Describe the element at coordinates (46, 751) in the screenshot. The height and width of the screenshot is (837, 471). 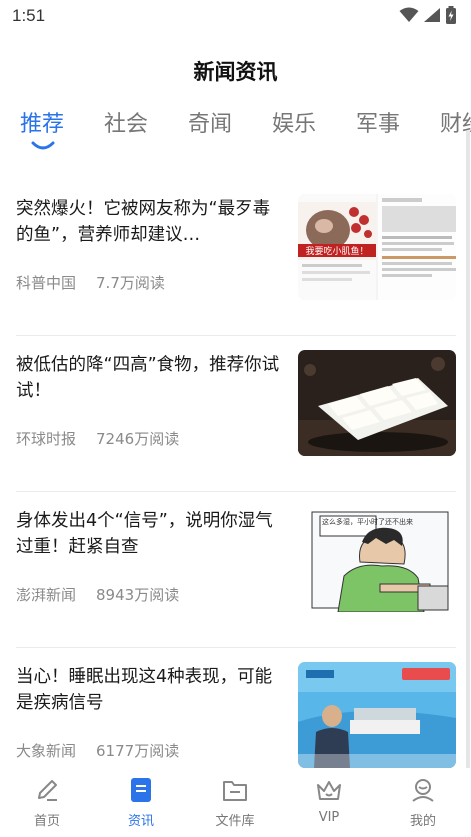
I see `news-source: 大象新闻` at that location.